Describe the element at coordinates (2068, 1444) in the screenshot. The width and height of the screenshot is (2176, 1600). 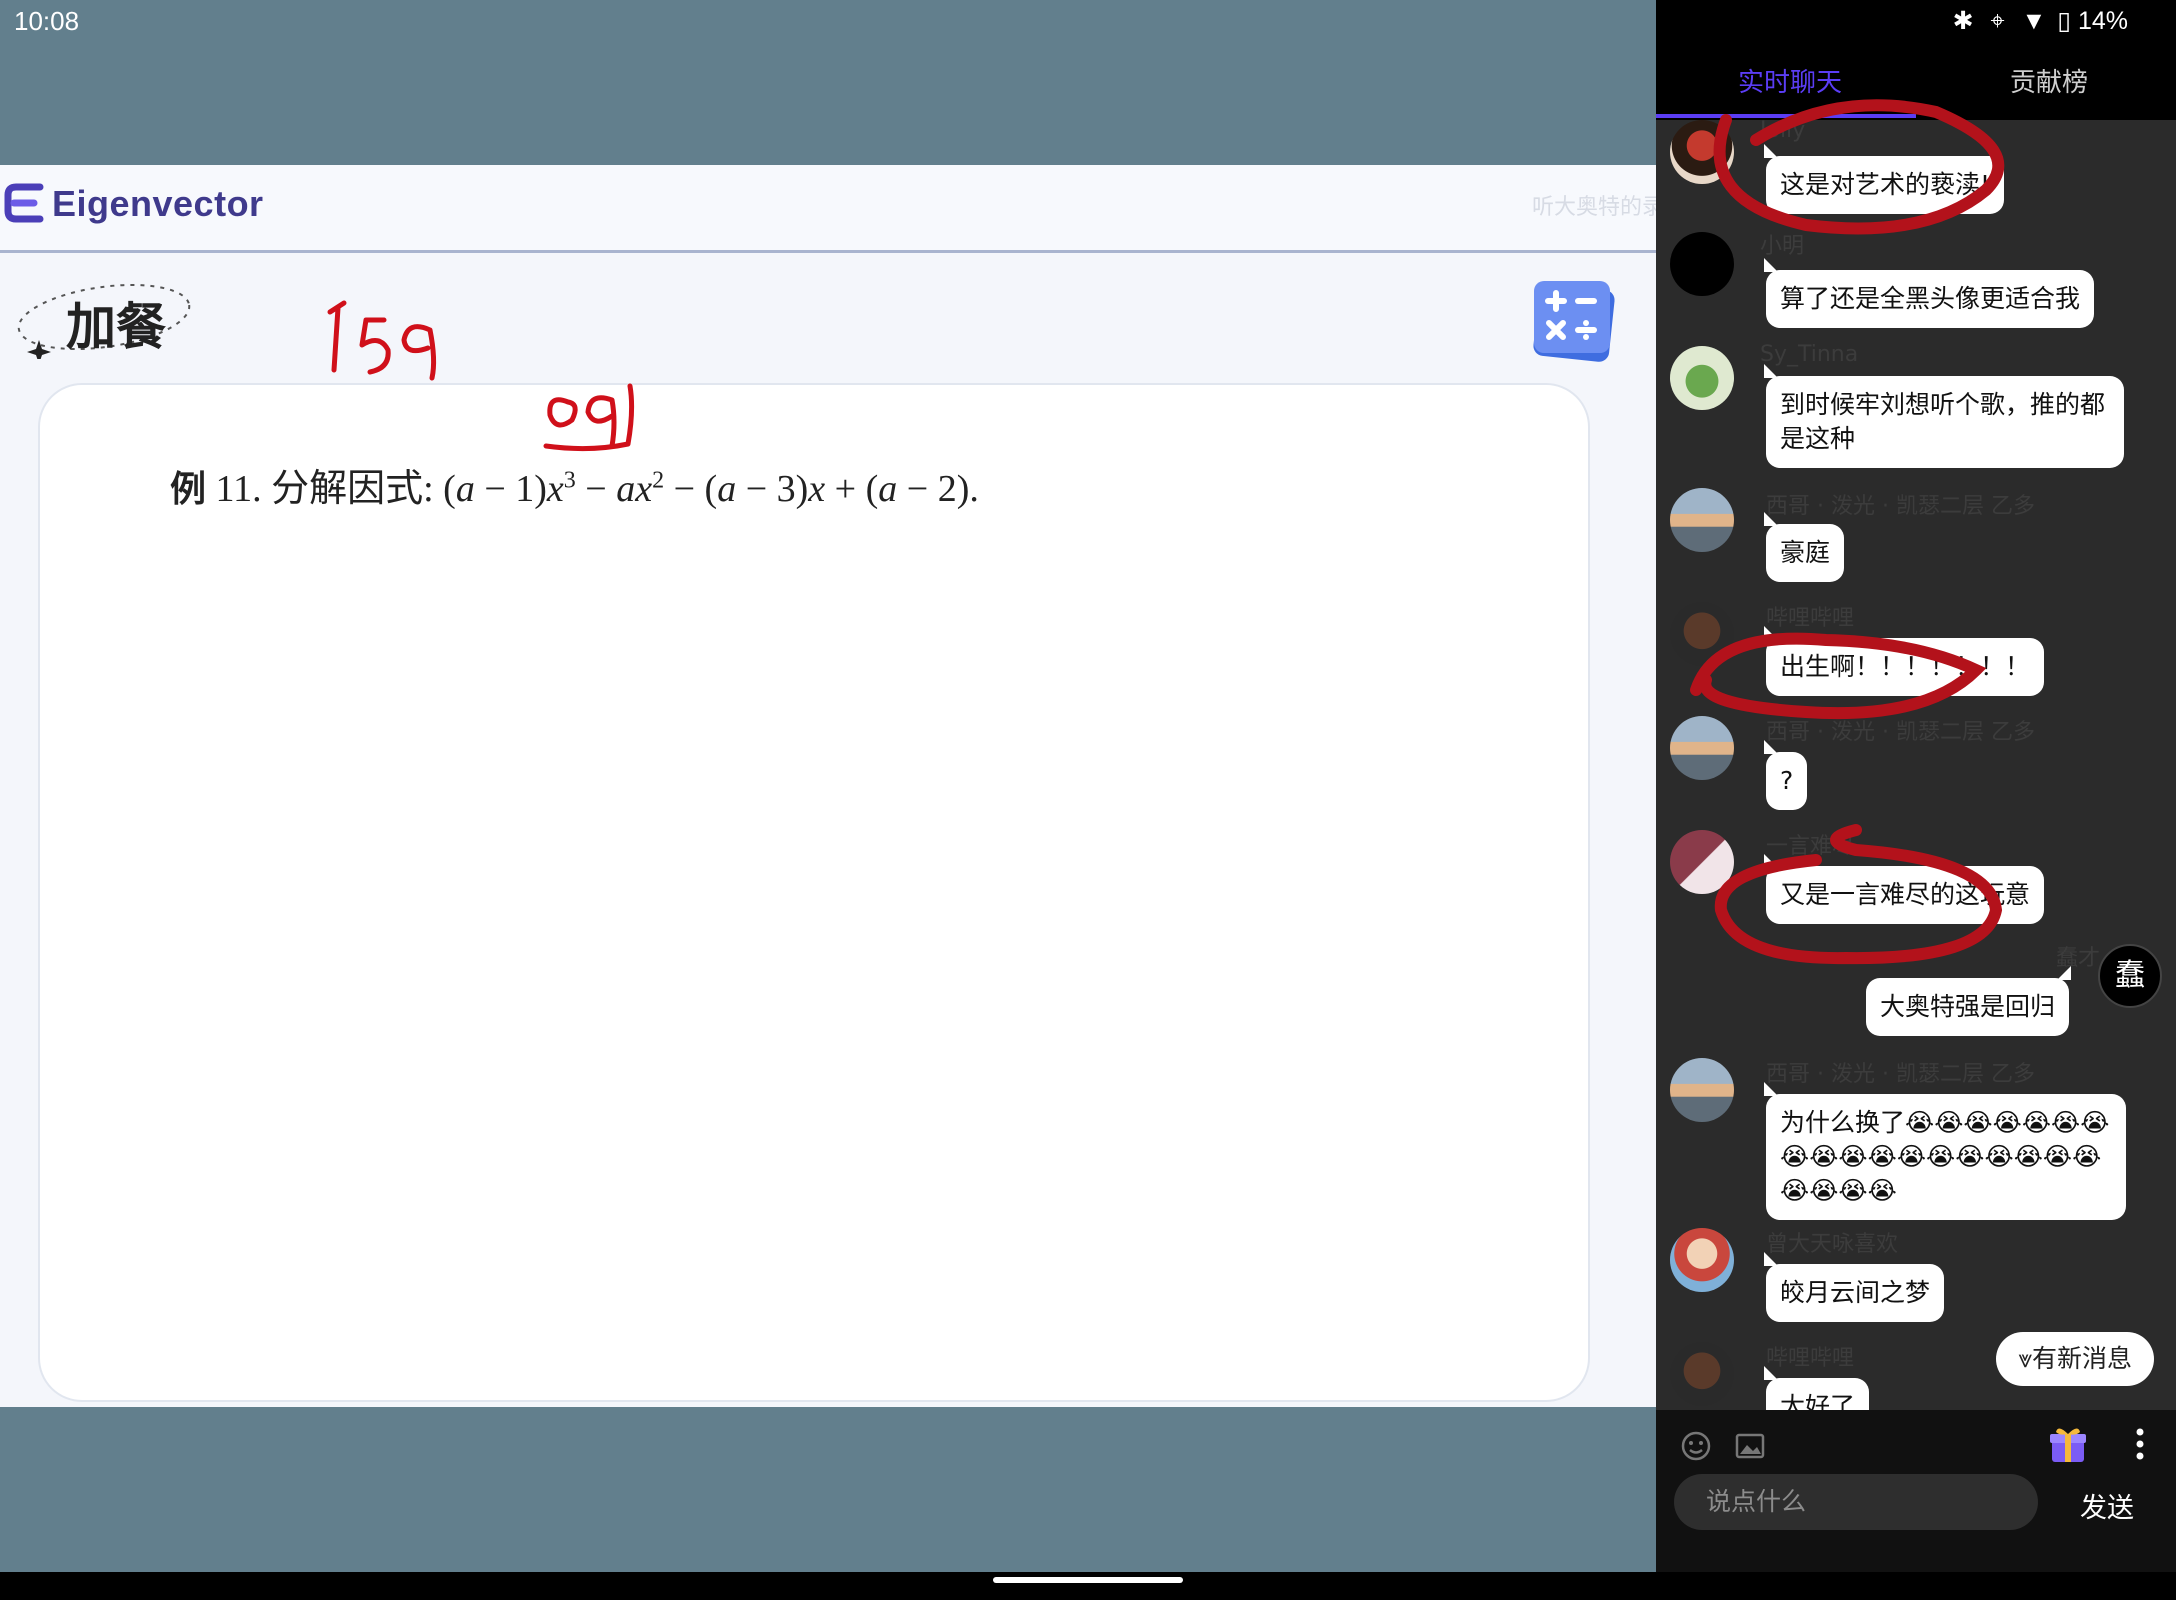
I see `gift-icon` at that location.